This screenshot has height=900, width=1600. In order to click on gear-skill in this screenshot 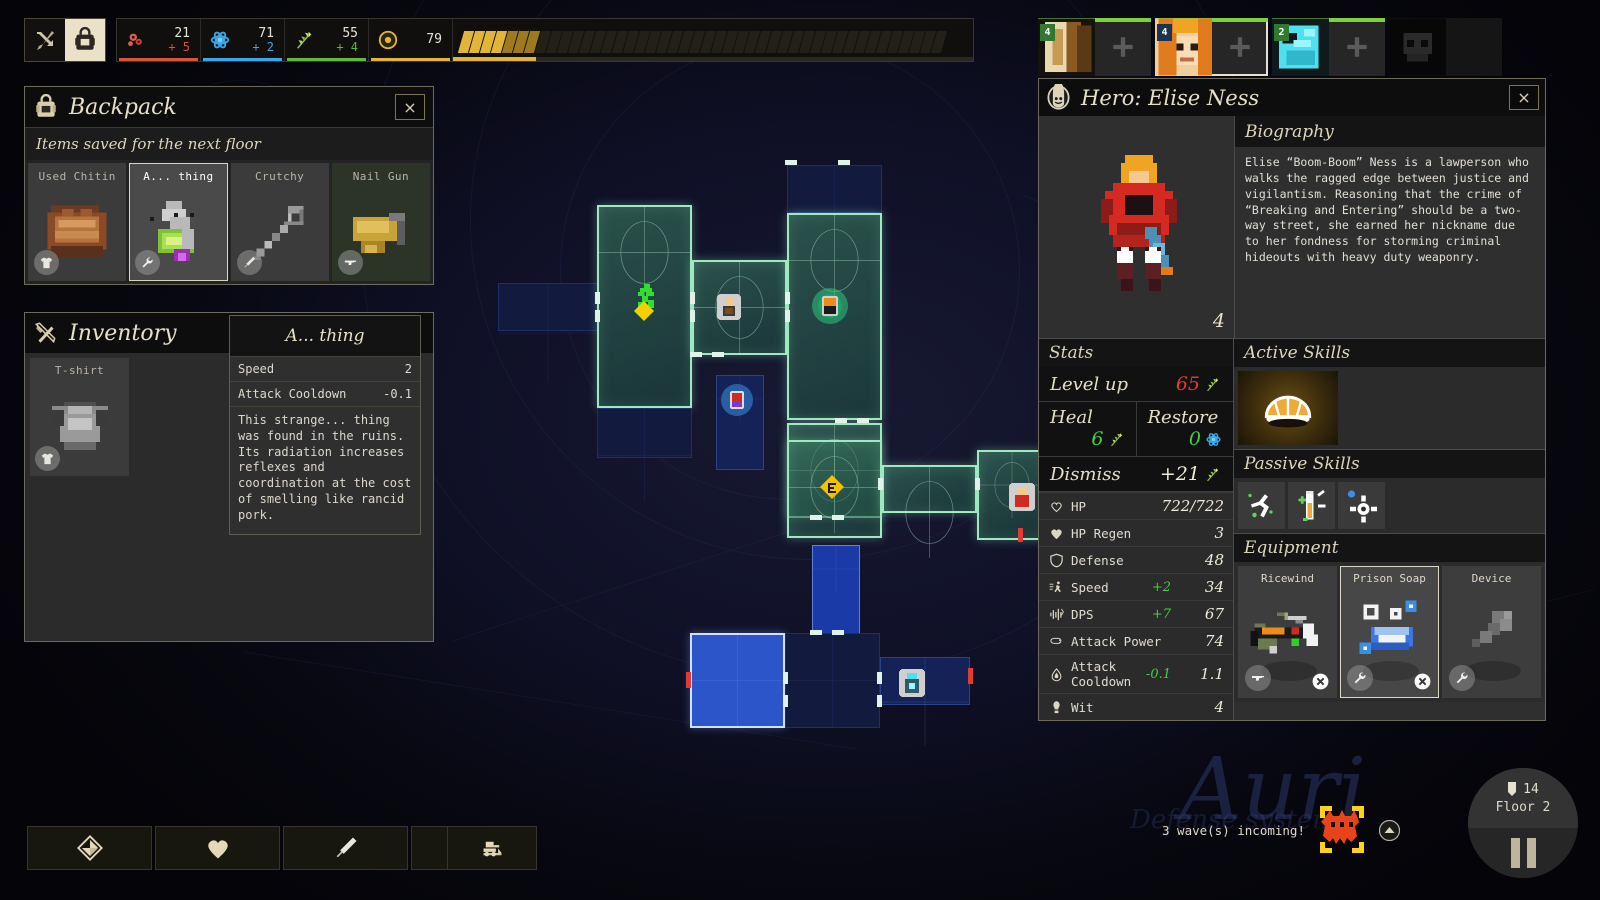, I will do `click(1361, 505)`.